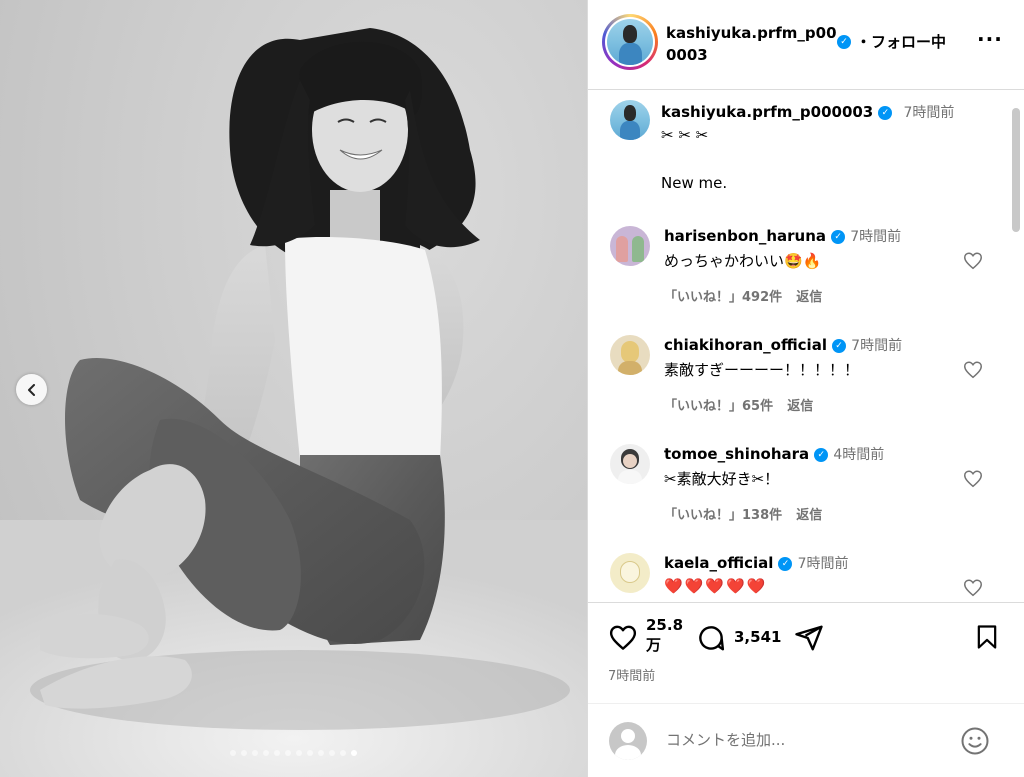 The height and width of the screenshot is (777, 1024). What do you see at coordinates (975, 741) in the screenshot?
I see `emoji-icon` at bounding box center [975, 741].